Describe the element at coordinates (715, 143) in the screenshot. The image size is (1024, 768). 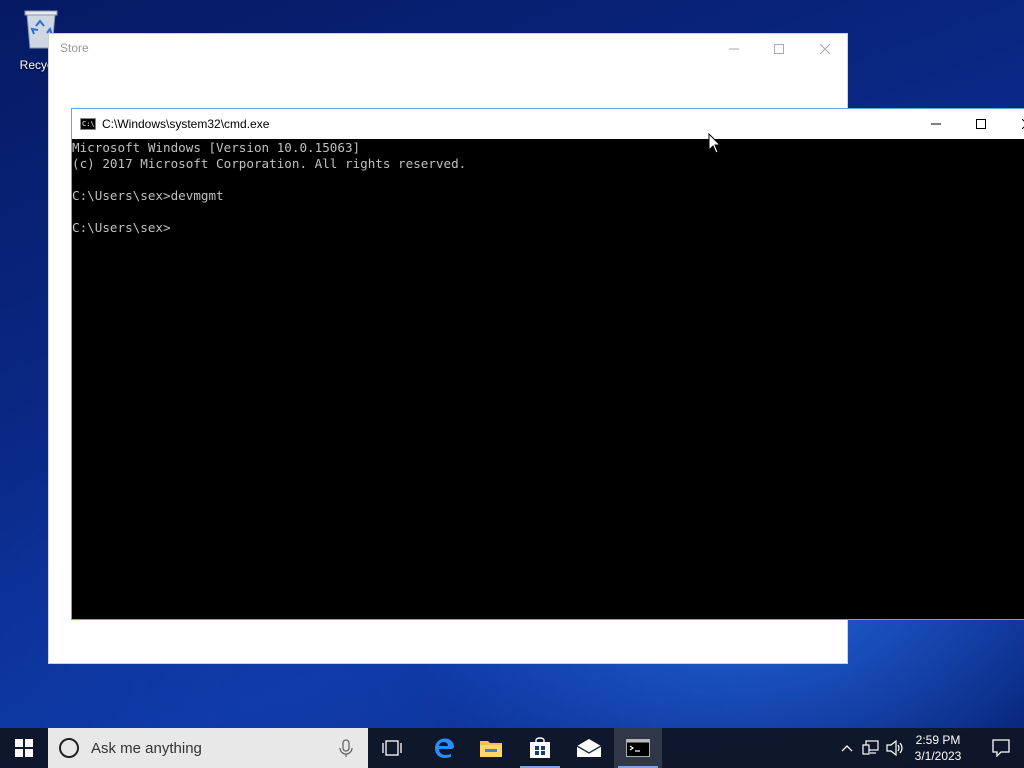
I see `mouse-pointer-icon` at that location.